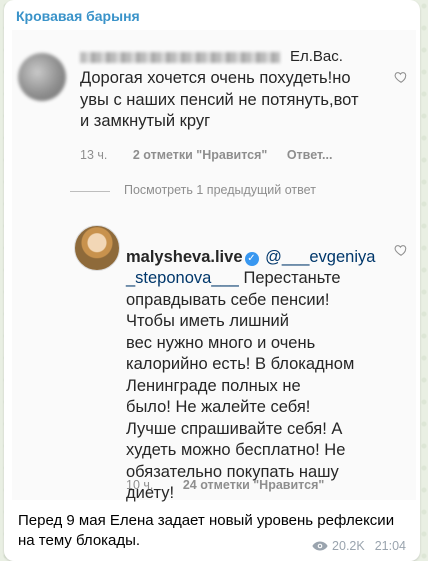 This screenshot has width=428, height=561. Describe the element at coordinates (180, 57) in the screenshot. I see `blurred-username` at that location.